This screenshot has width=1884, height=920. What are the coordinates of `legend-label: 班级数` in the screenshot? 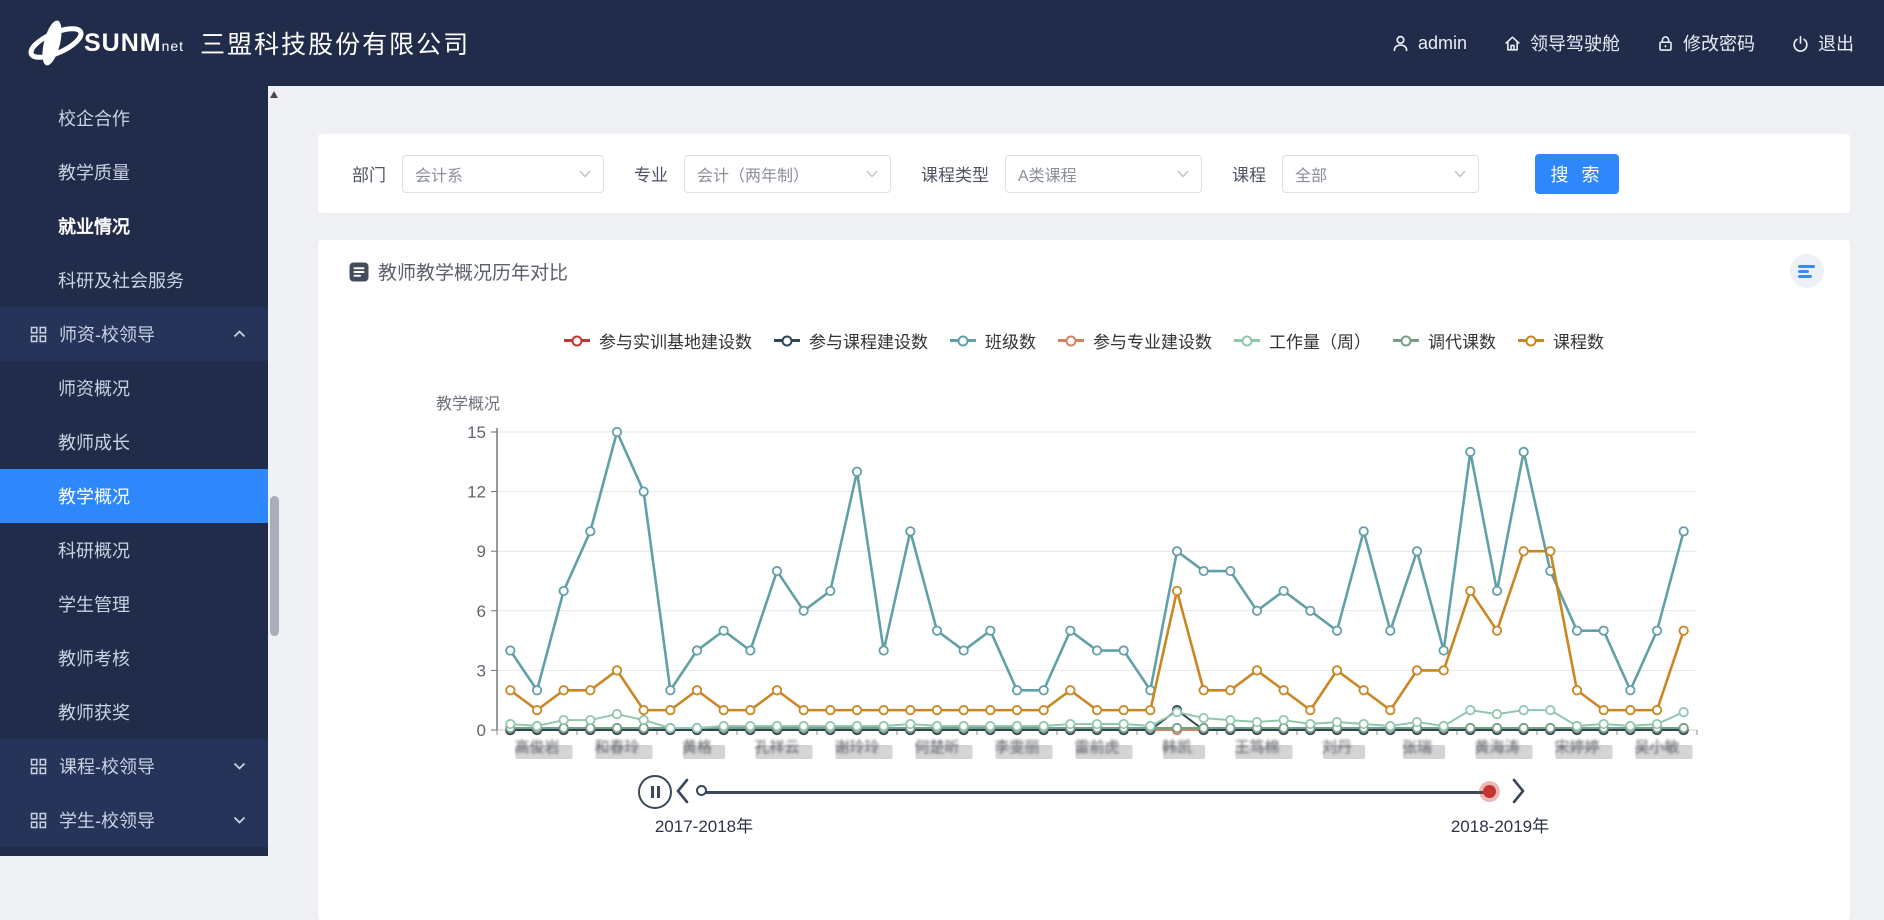 It's located at (1010, 340).